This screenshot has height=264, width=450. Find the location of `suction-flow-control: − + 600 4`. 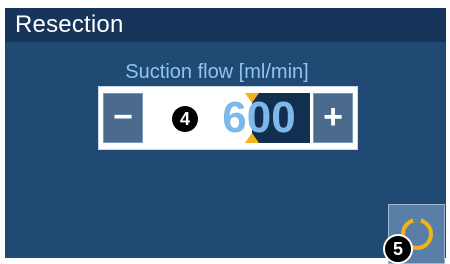

suction-flow-control: − + 600 4 is located at coordinates (228, 118).